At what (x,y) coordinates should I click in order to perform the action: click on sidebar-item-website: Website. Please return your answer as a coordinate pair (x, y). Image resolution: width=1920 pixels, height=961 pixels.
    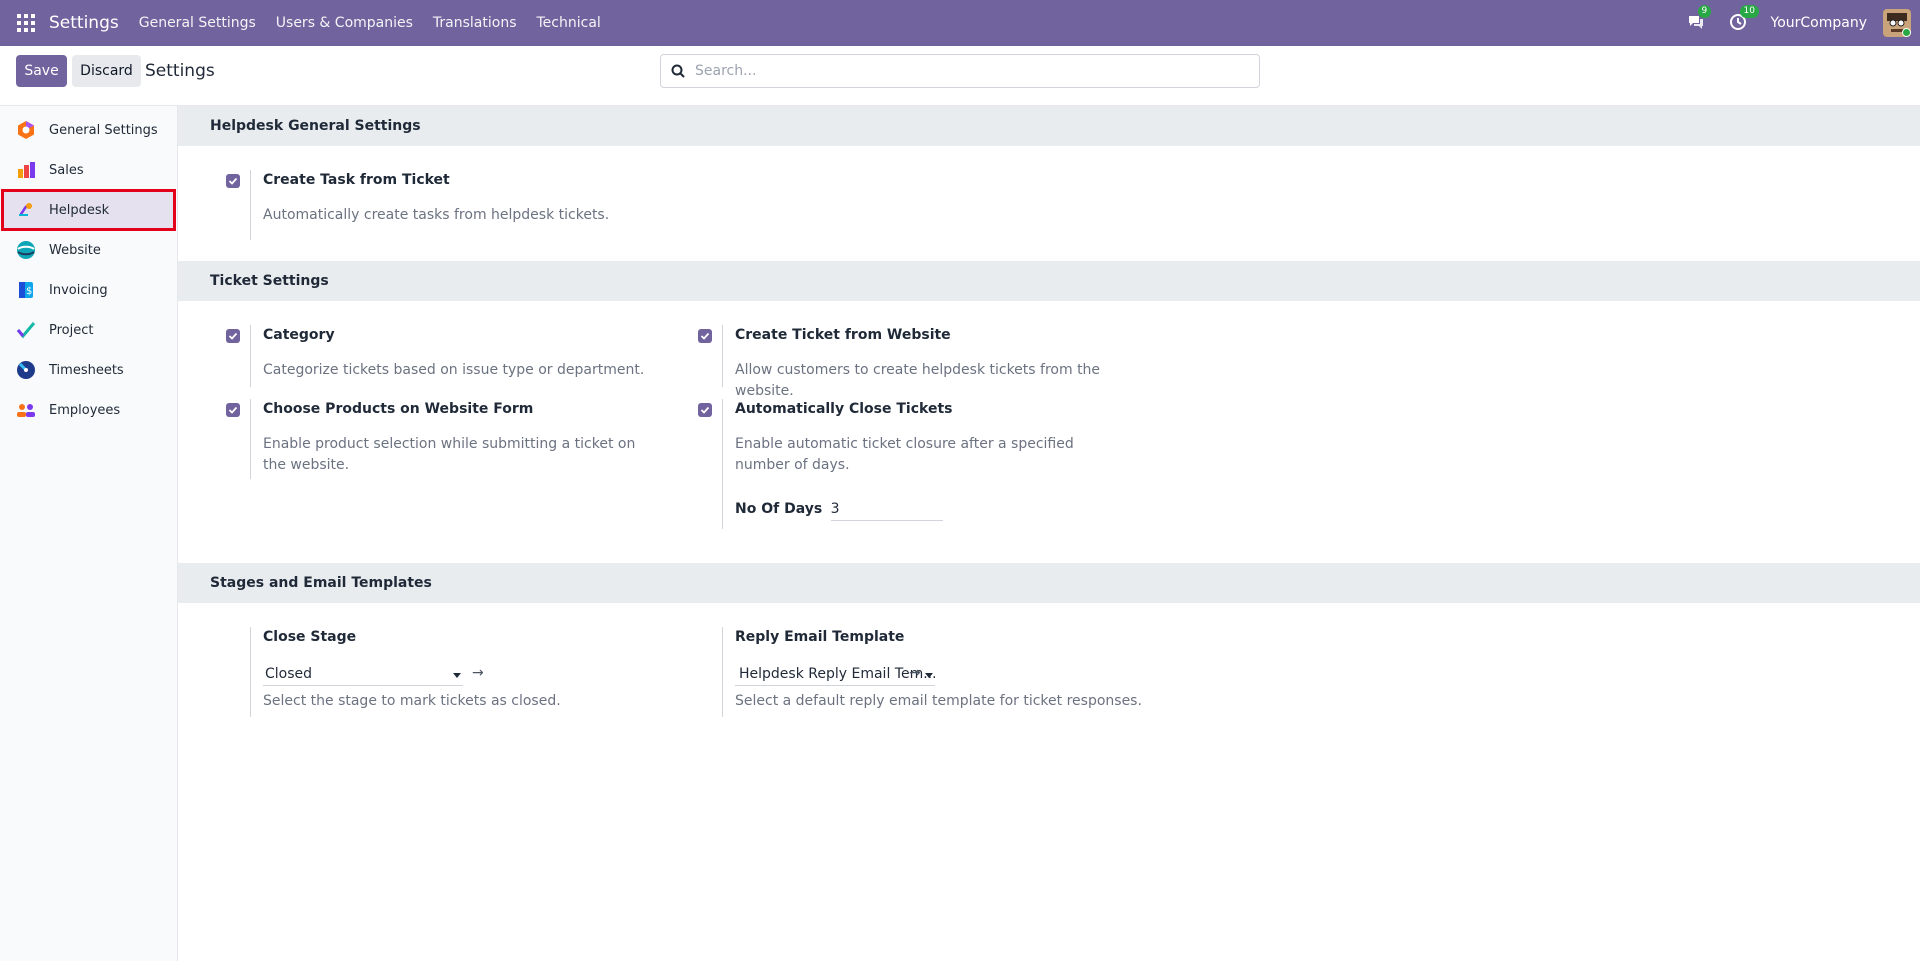
    Looking at the image, I should click on (88, 250).